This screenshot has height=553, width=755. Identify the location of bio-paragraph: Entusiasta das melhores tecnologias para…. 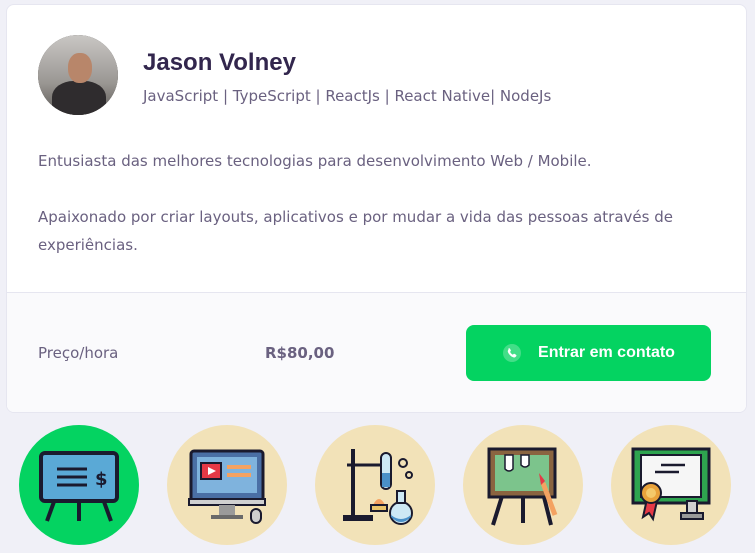
(315, 161).